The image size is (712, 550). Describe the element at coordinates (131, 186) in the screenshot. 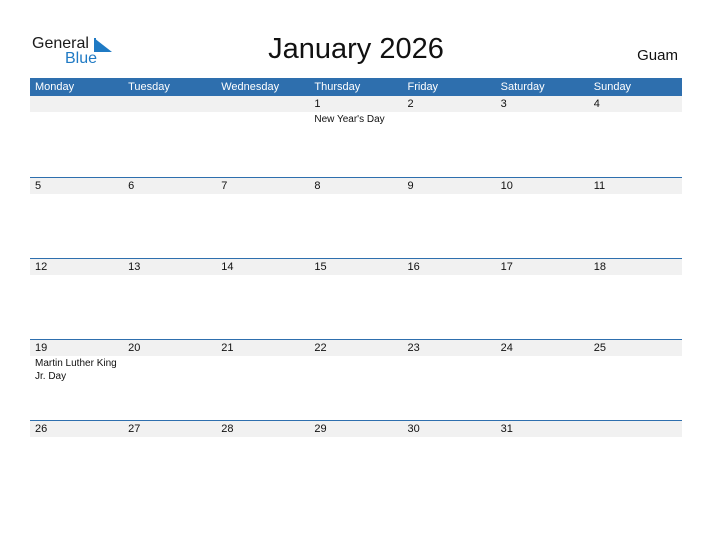

I see `day-number: 6` at that location.